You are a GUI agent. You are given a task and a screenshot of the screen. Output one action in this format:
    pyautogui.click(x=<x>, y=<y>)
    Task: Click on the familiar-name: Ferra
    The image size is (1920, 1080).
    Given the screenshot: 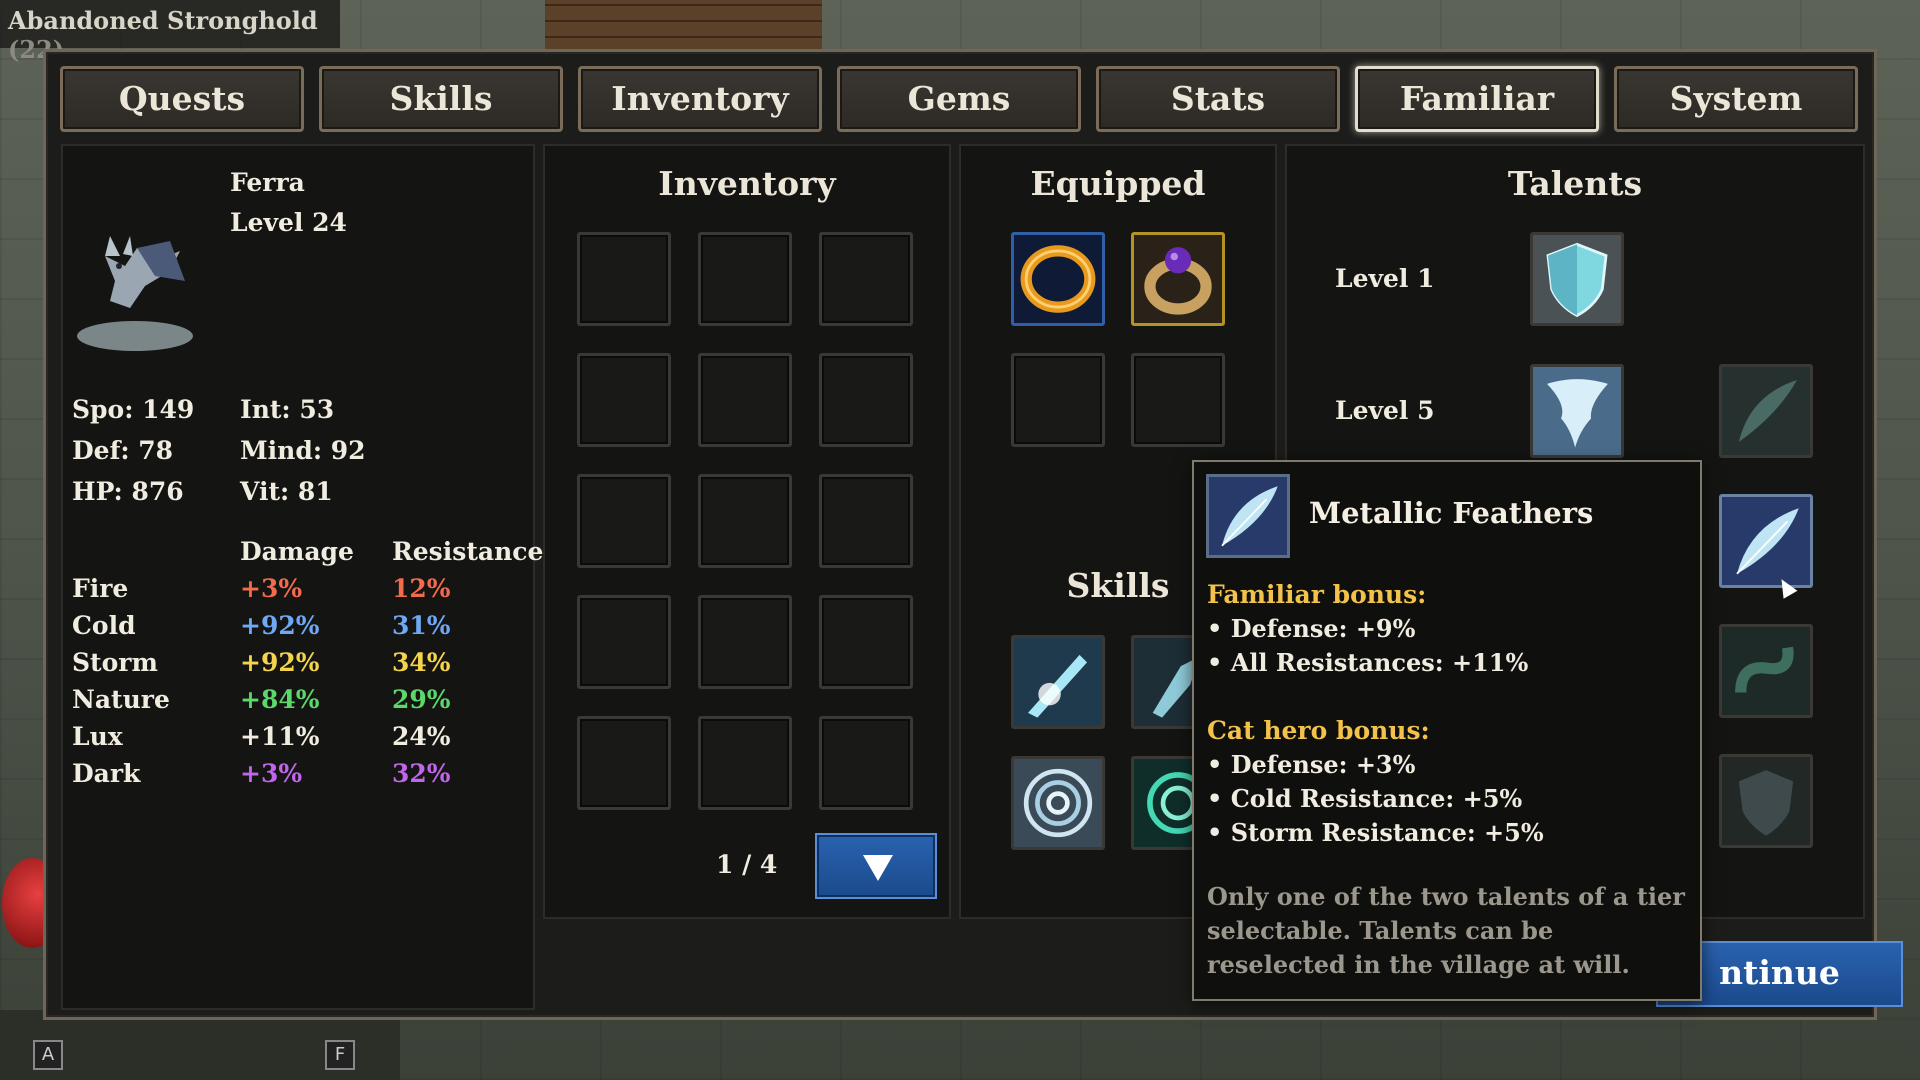 What is the action you would take?
    pyautogui.click(x=267, y=182)
    